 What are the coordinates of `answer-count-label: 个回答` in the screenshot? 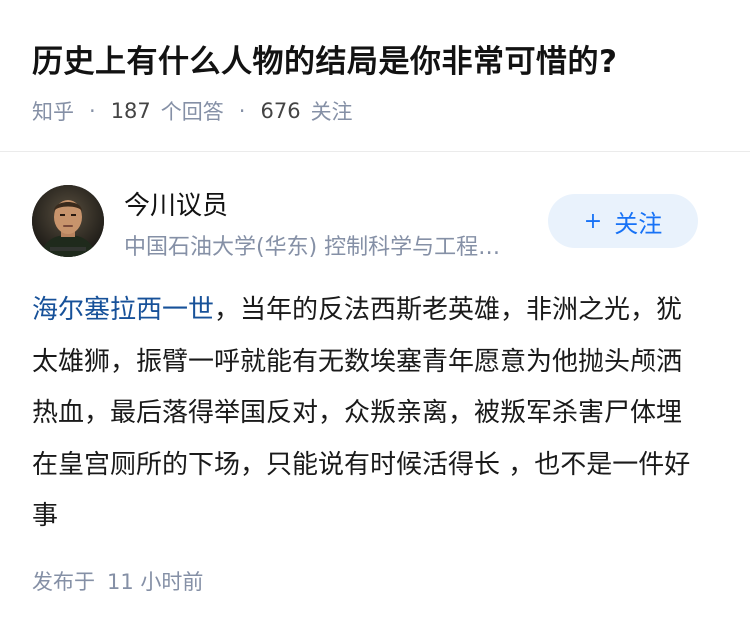 It's located at (192, 112).